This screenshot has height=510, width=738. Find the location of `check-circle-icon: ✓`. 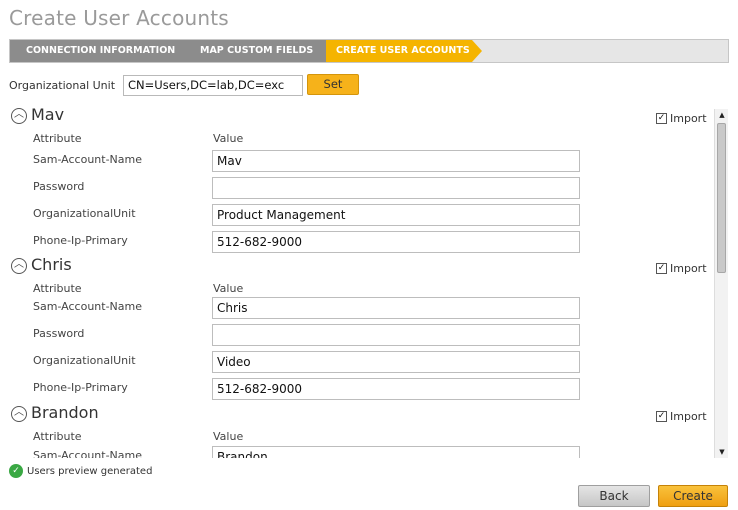

check-circle-icon: ✓ is located at coordinates (16, 471).